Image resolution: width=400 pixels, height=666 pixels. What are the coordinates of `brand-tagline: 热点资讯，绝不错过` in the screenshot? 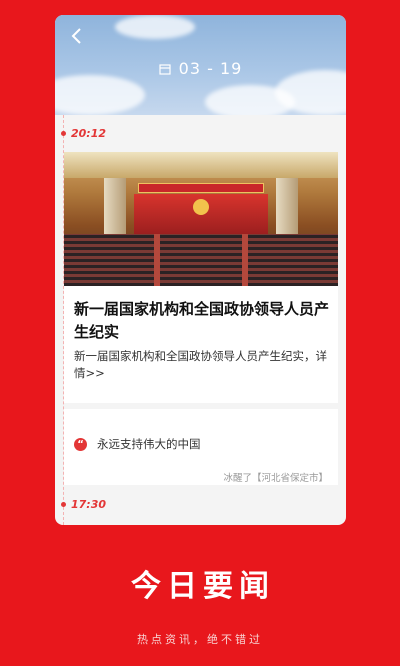 It's located at (200, 639).